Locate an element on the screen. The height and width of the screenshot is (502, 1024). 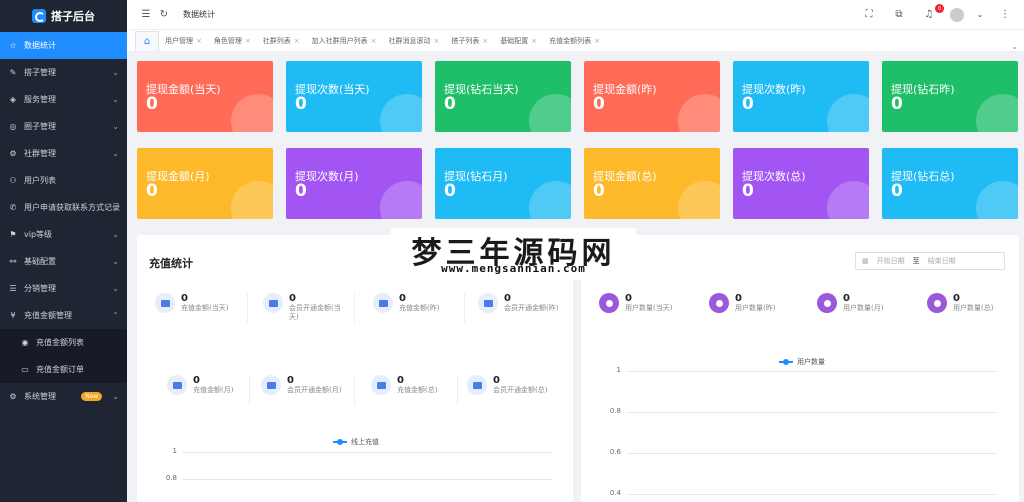
stat-item: 0 用户数量(月) is located at coordinates (850, 303).